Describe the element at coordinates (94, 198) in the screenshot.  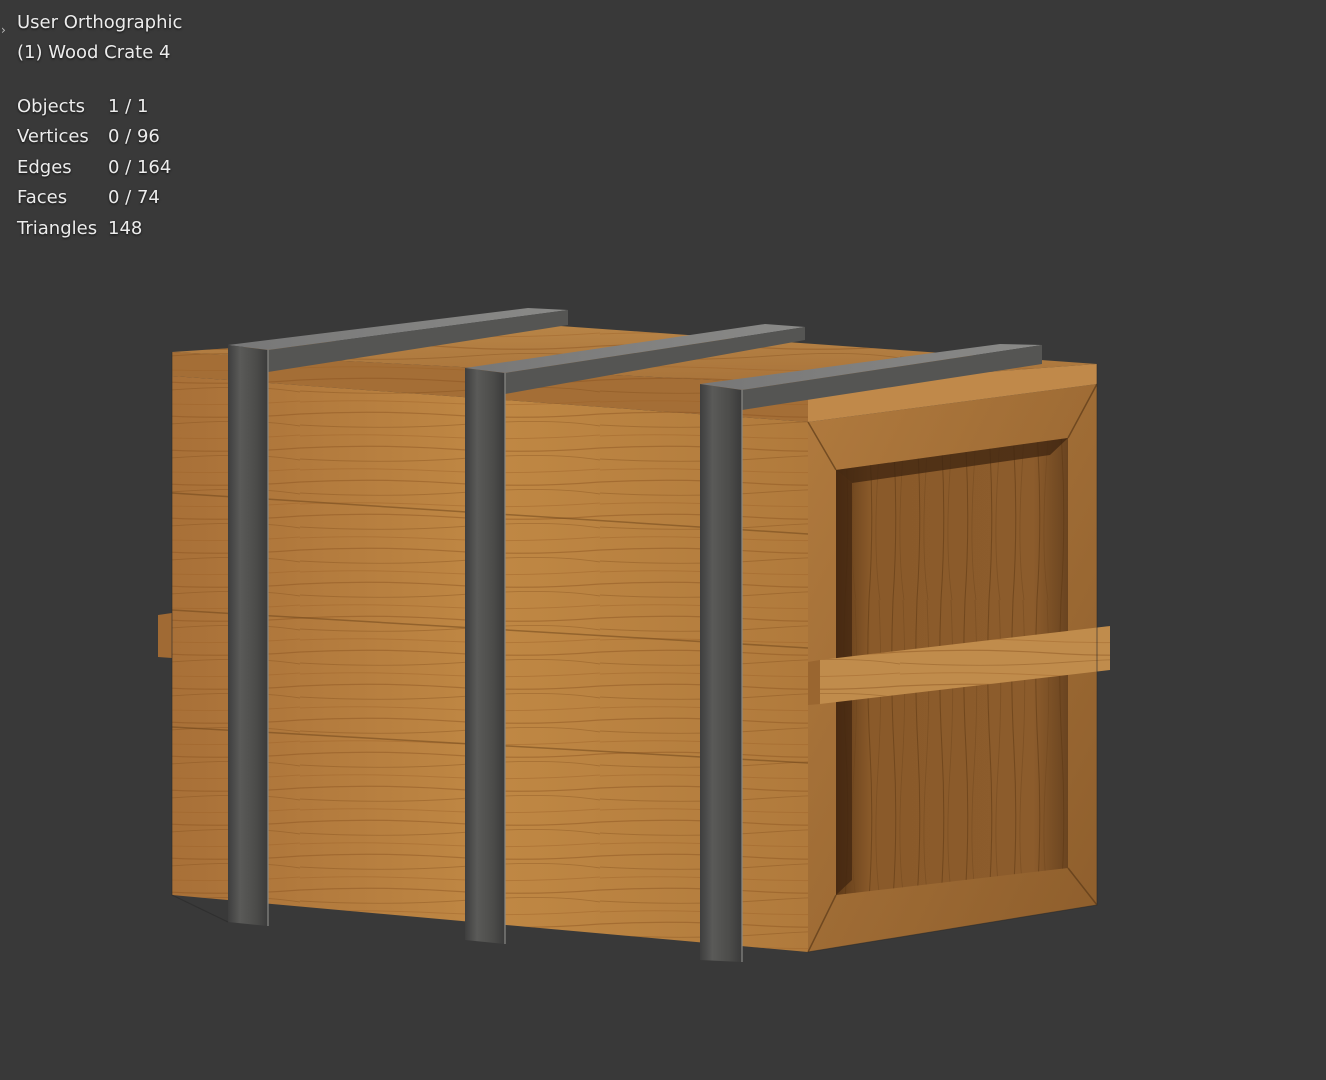
I see `stat-row-faces: Faces 0 / 74` at that location.